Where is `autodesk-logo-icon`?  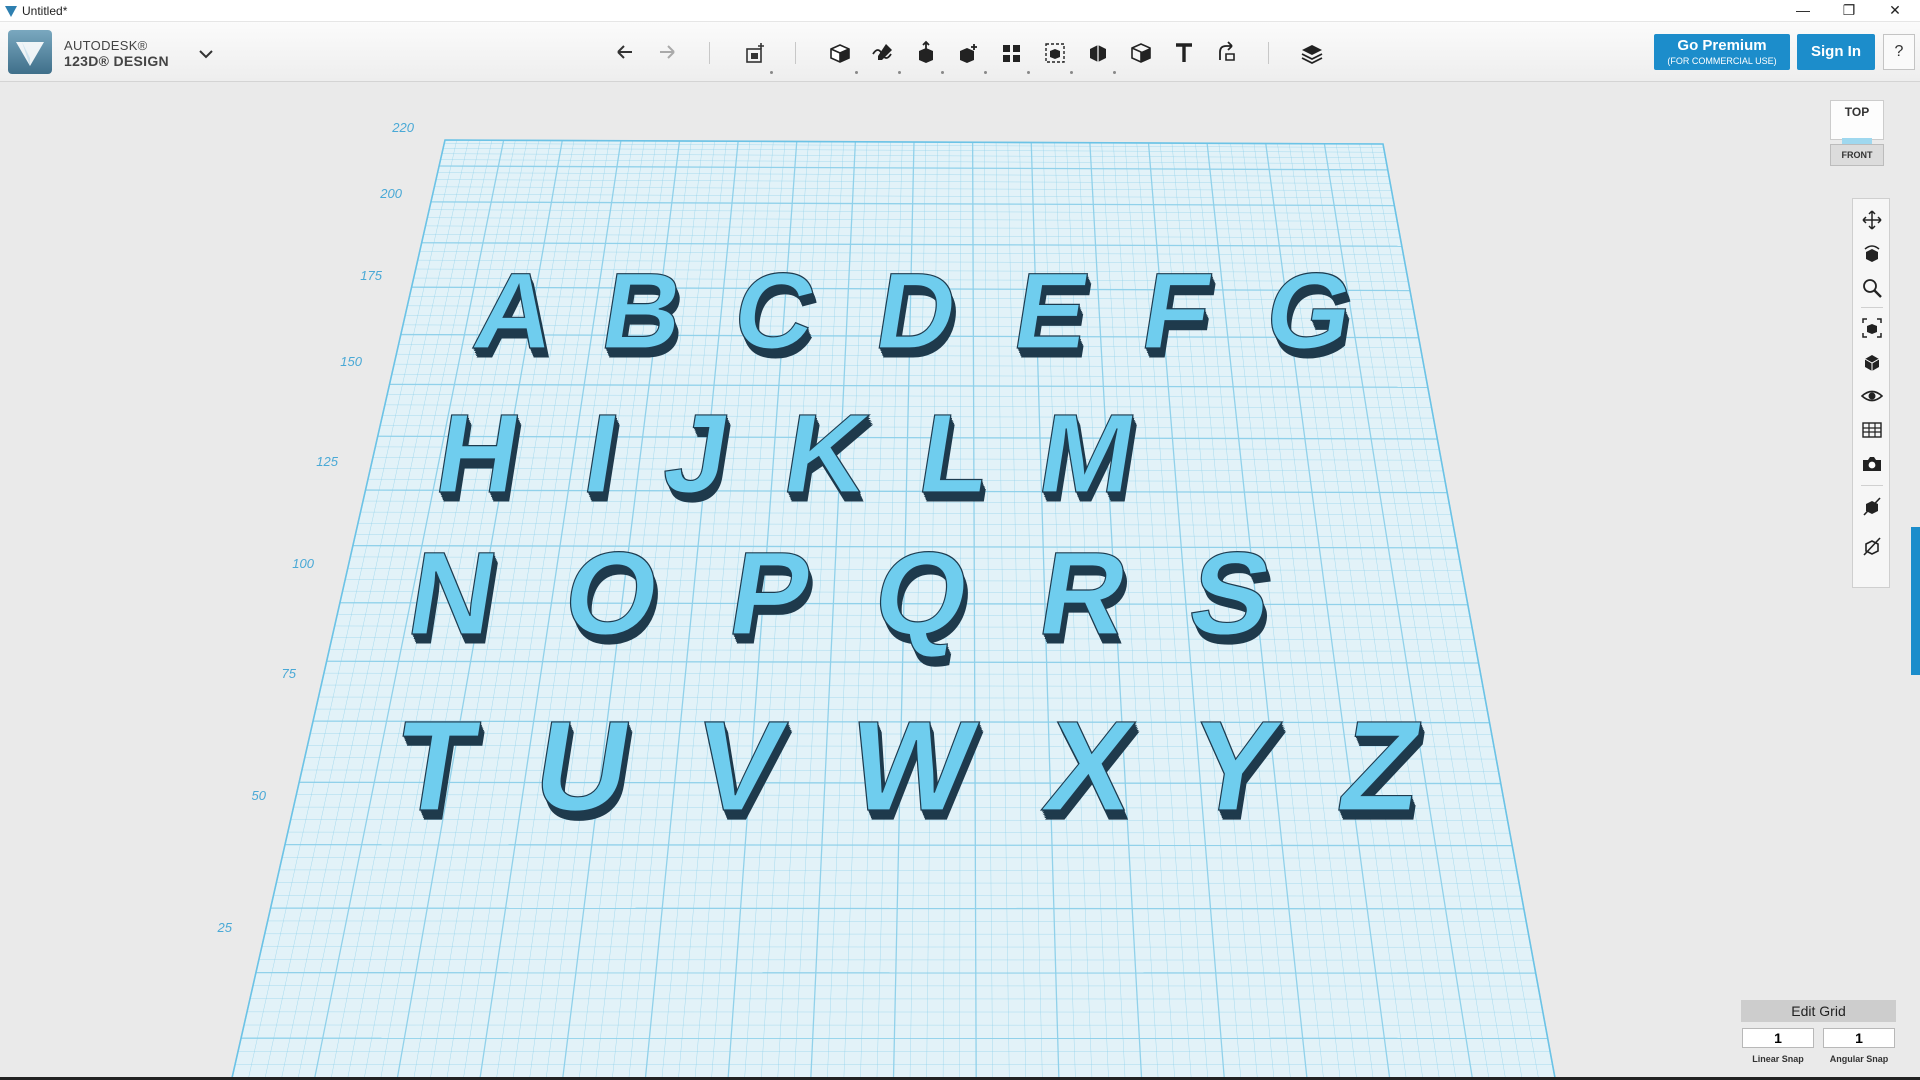
autodesk-logo-icon is located at coordinates (30, 54).